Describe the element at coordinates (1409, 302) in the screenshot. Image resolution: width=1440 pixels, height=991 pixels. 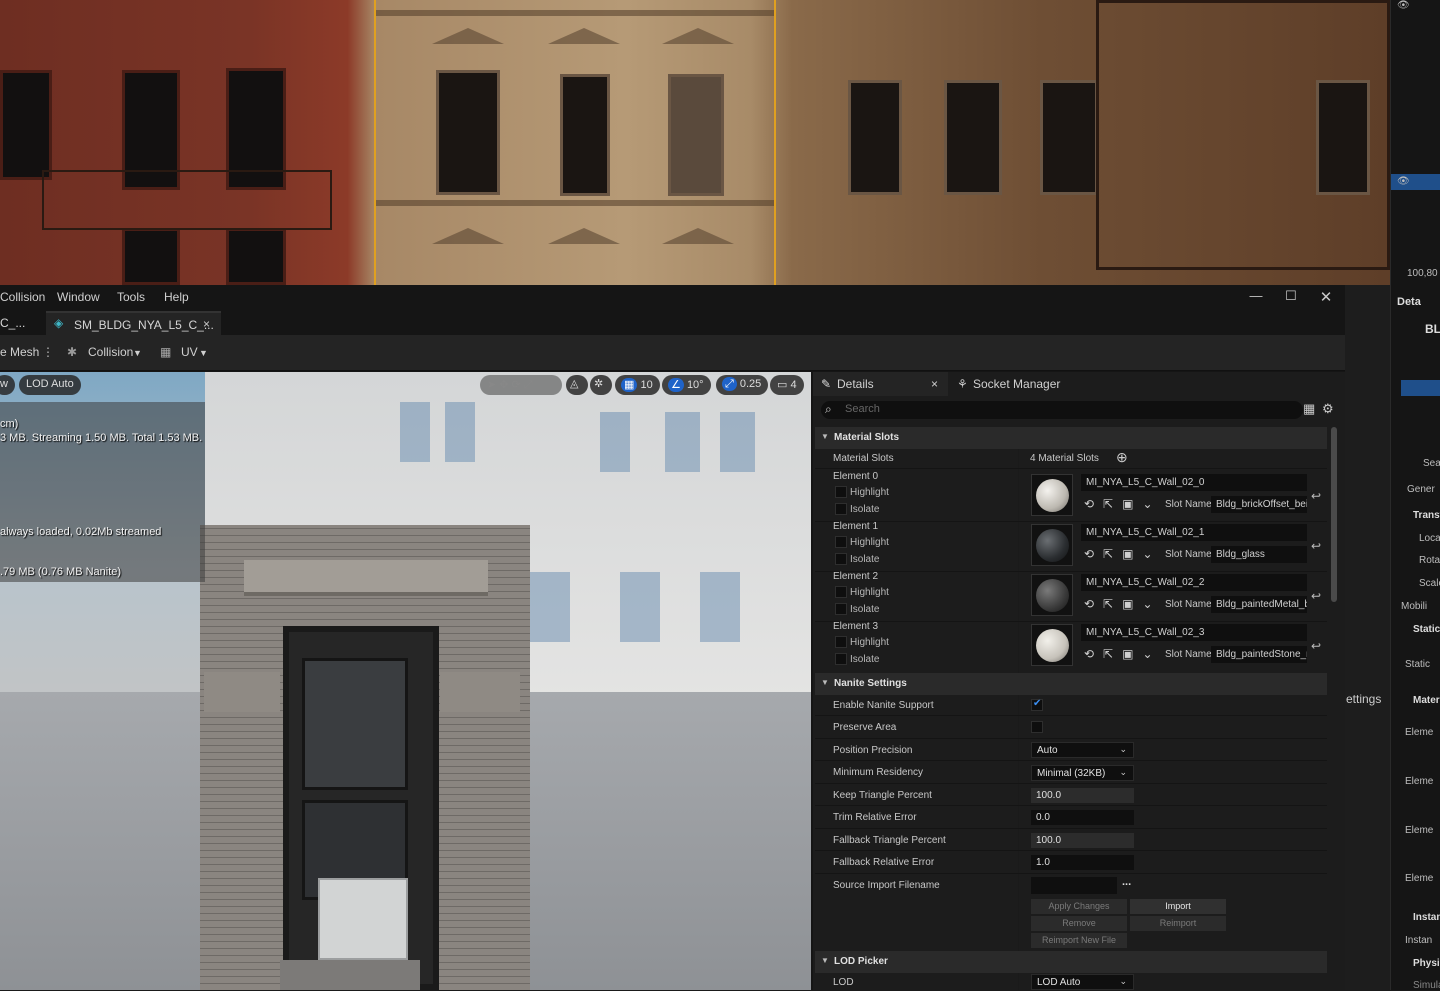
I see `details-tab-label: Deta` at that location.